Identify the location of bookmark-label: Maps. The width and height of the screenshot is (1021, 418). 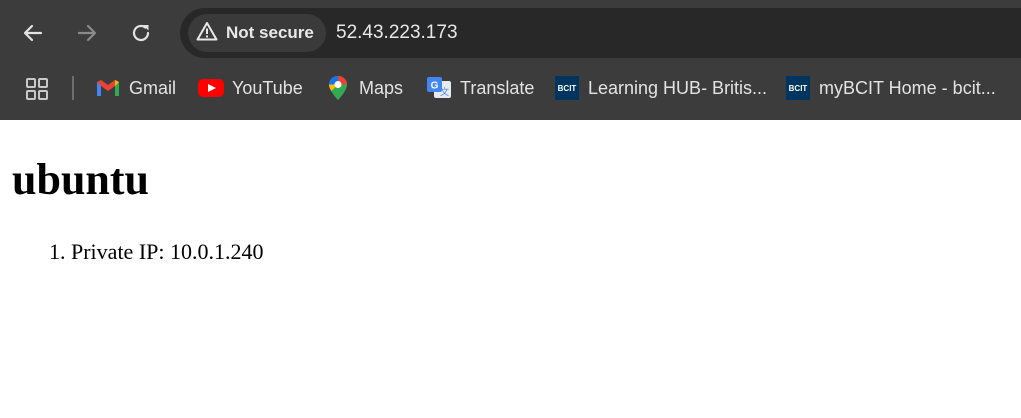
(381, 87).